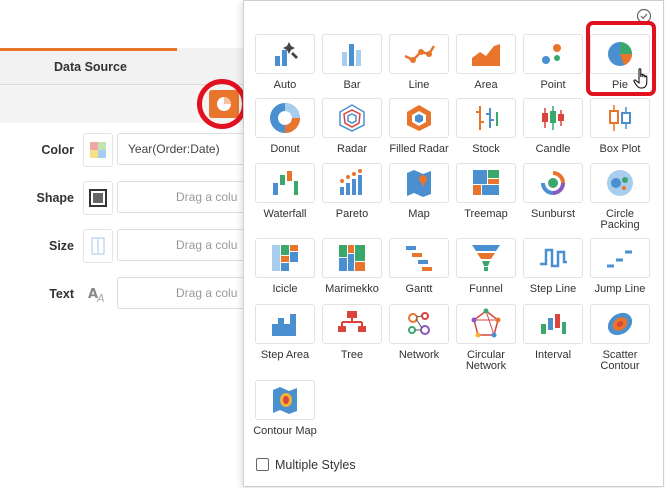 Image resolution: width=665 pixels, height=488 pixels. I want to click on chart-type-tree: Tree, so click(352, 332).